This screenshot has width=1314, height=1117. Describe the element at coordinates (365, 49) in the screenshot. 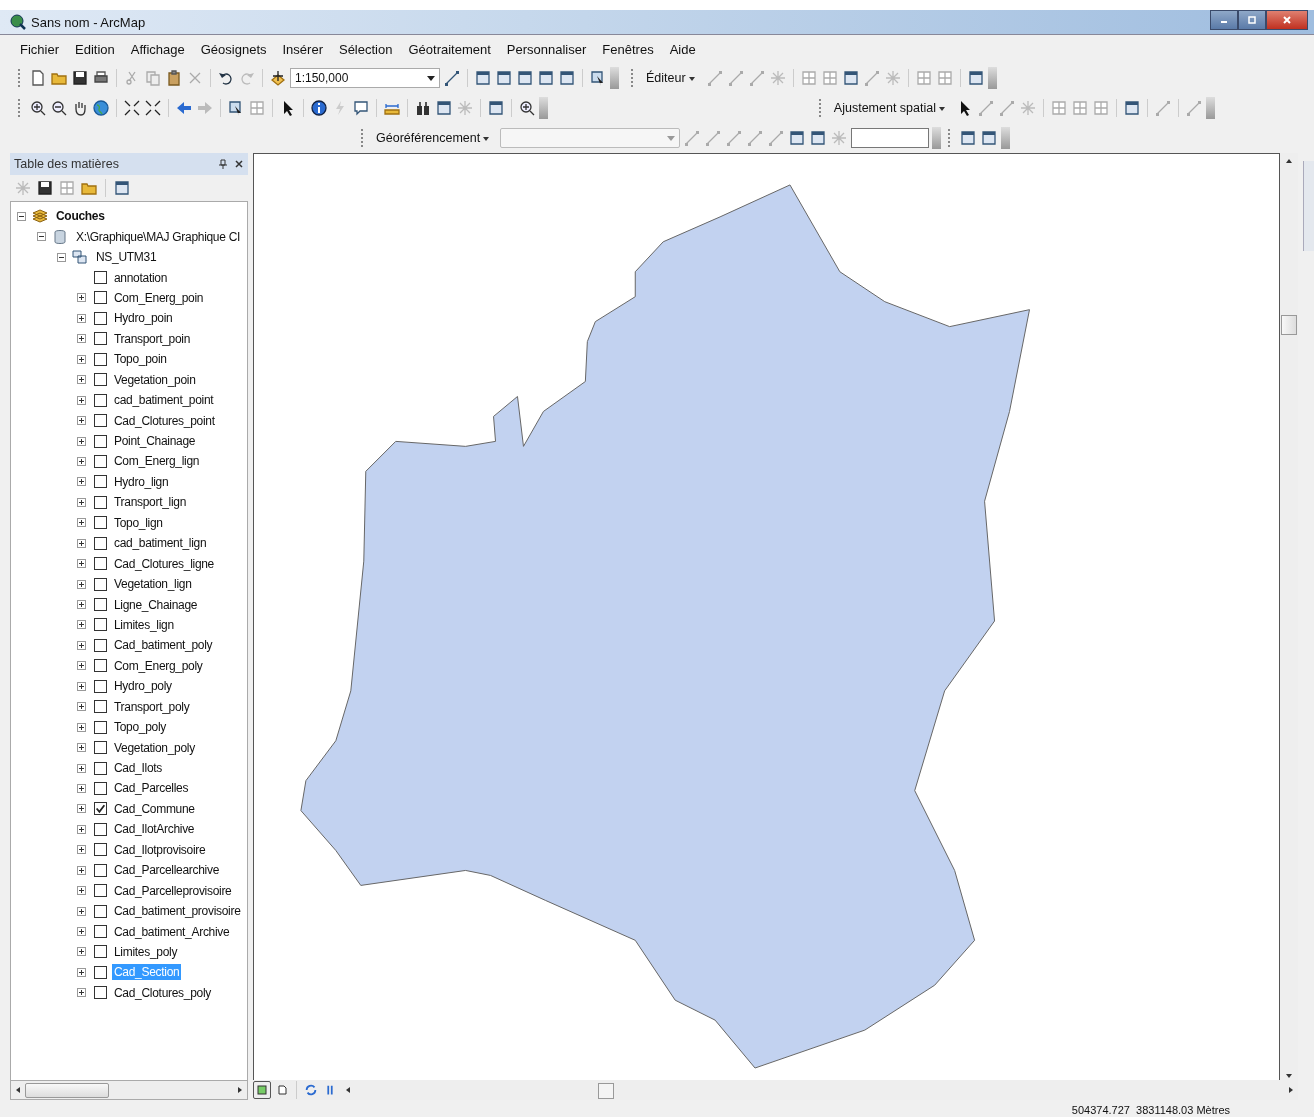

I see `menu-item: Sélection` at that location.